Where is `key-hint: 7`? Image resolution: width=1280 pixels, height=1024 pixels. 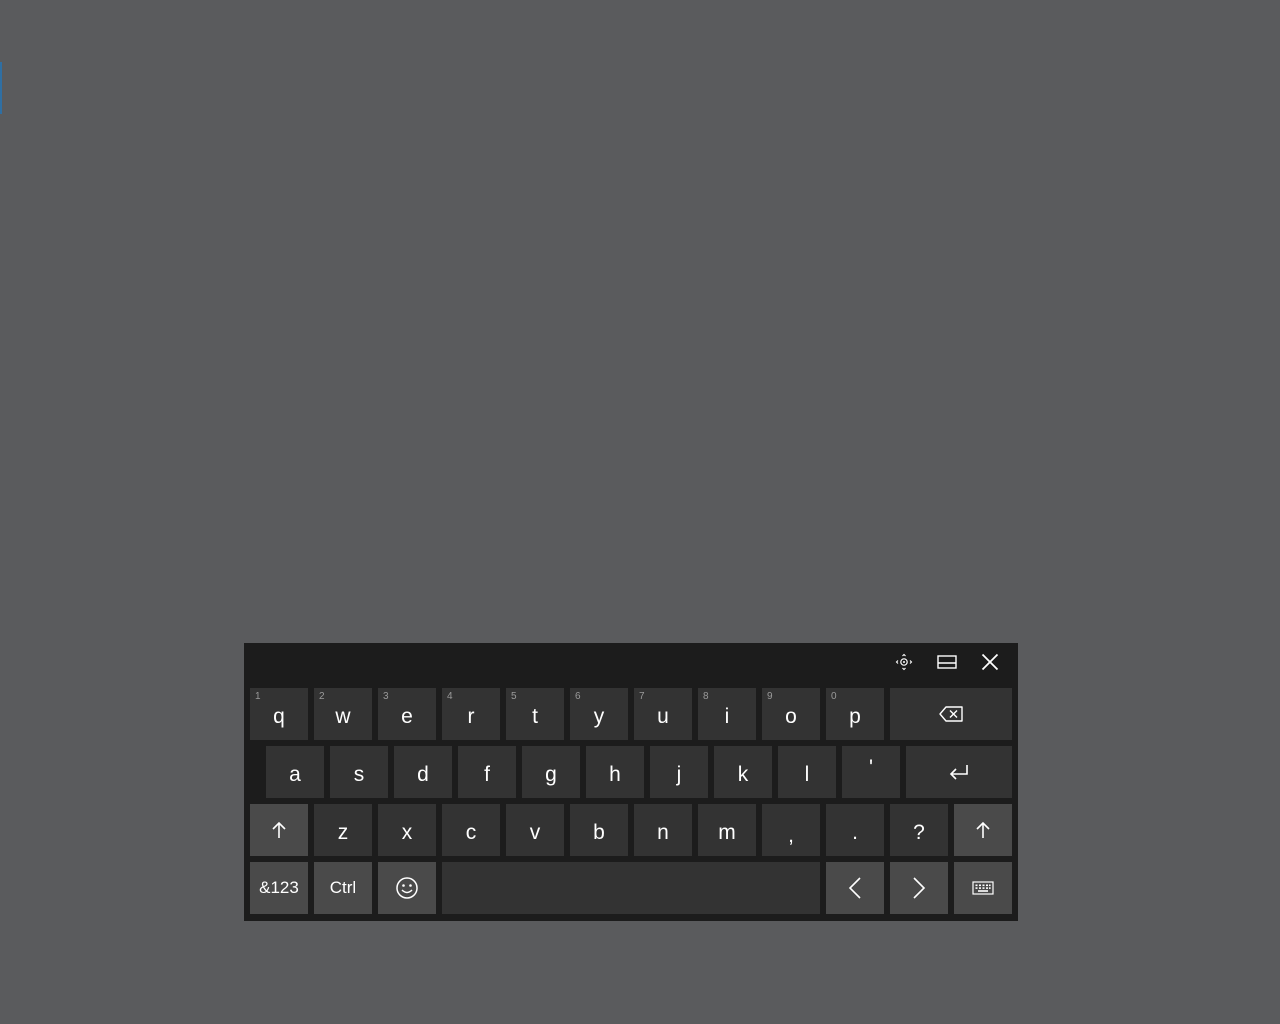 key-hint: 7 is located at coordinates (642, 696).